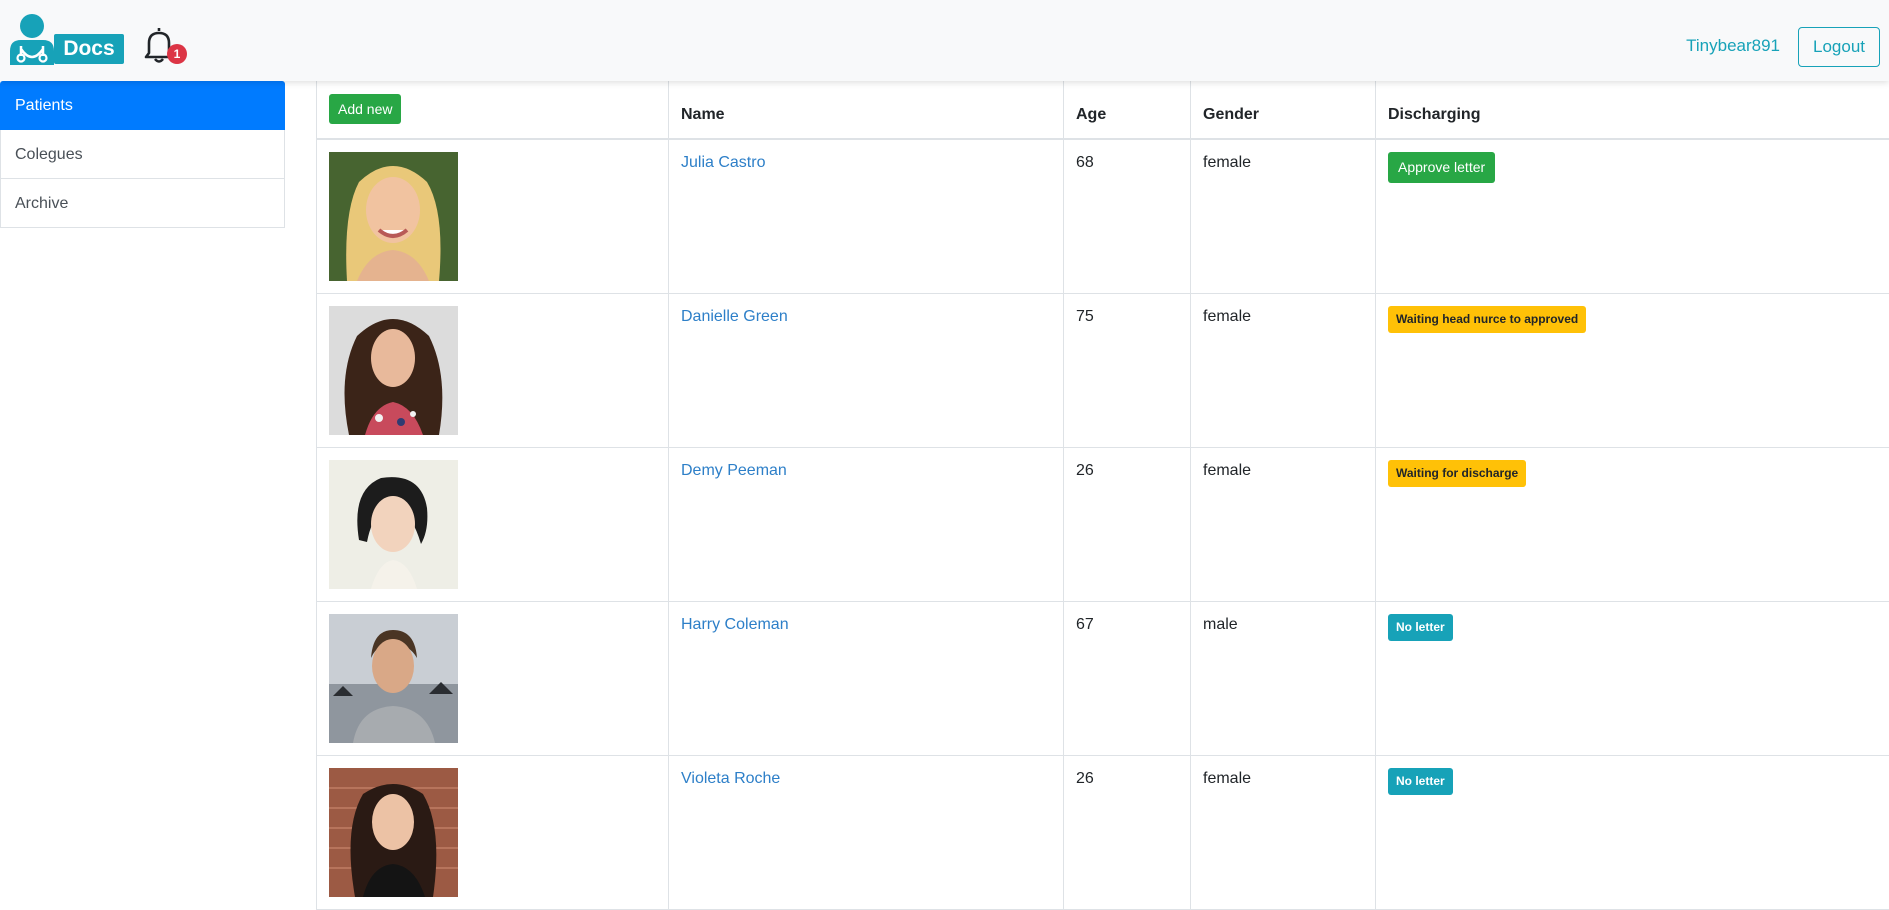 The height and width of the screenshot is (910, 1889). What do you see at coordinates (393, 216) in the screenshot?
I see `woman-blonde-photo` at bounding box center [393, 216].